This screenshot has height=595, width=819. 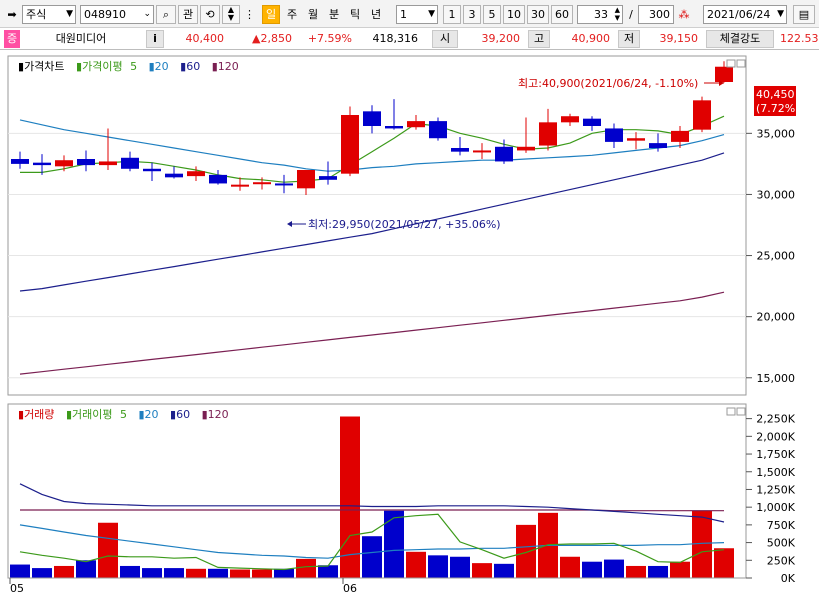 I want to click on tab-monthly: 월, so click(x=313, y=14).